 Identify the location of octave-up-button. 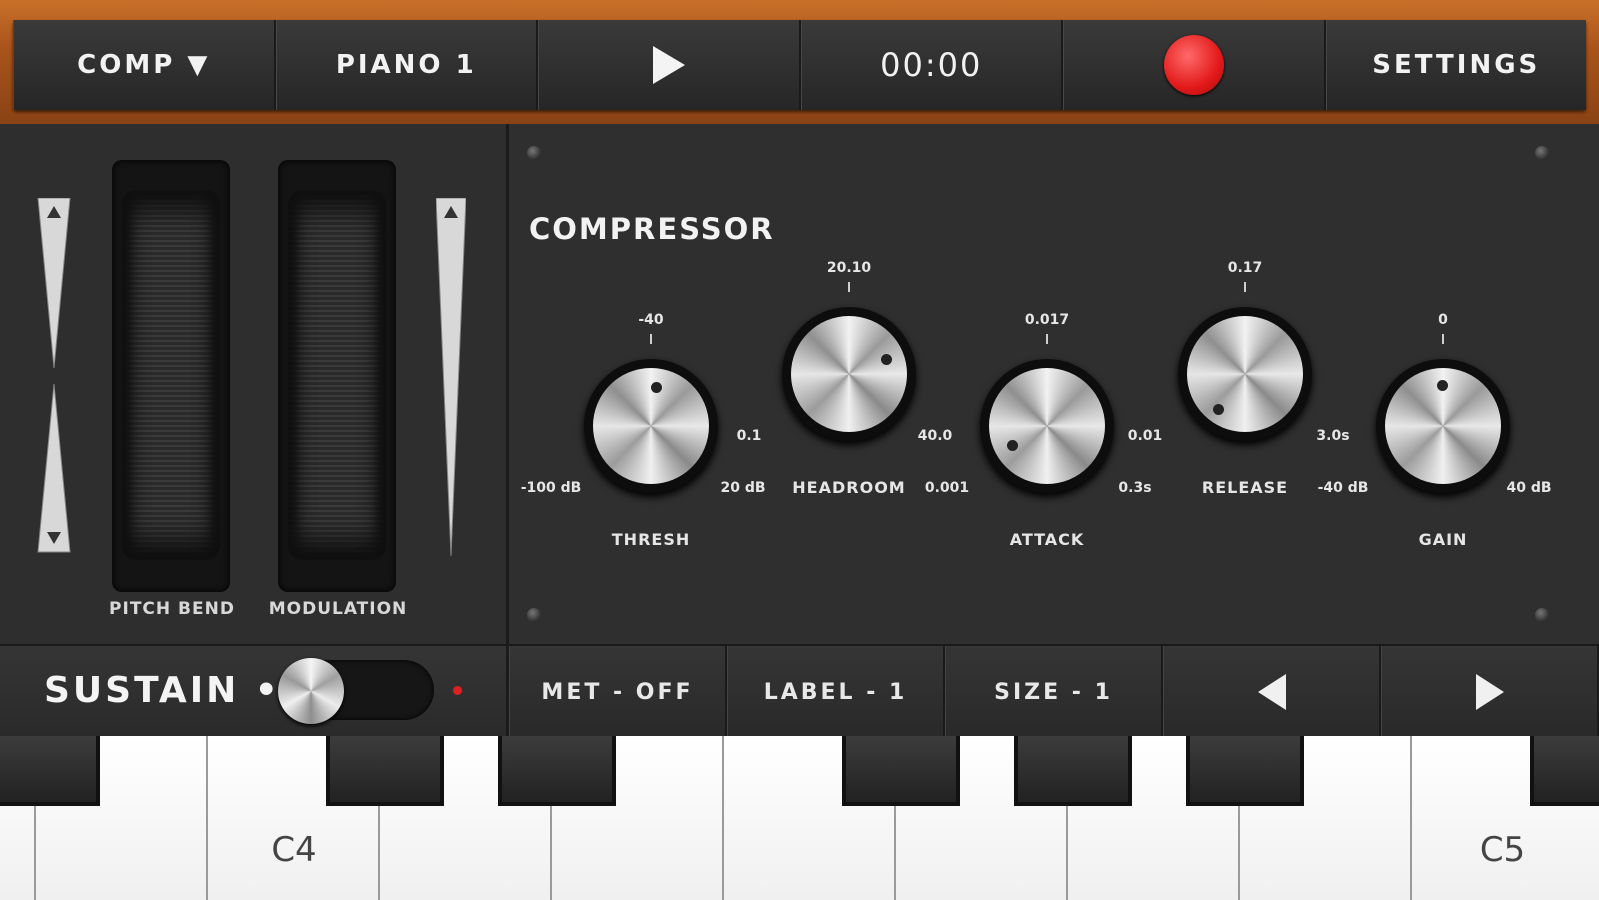
(1490, 692).